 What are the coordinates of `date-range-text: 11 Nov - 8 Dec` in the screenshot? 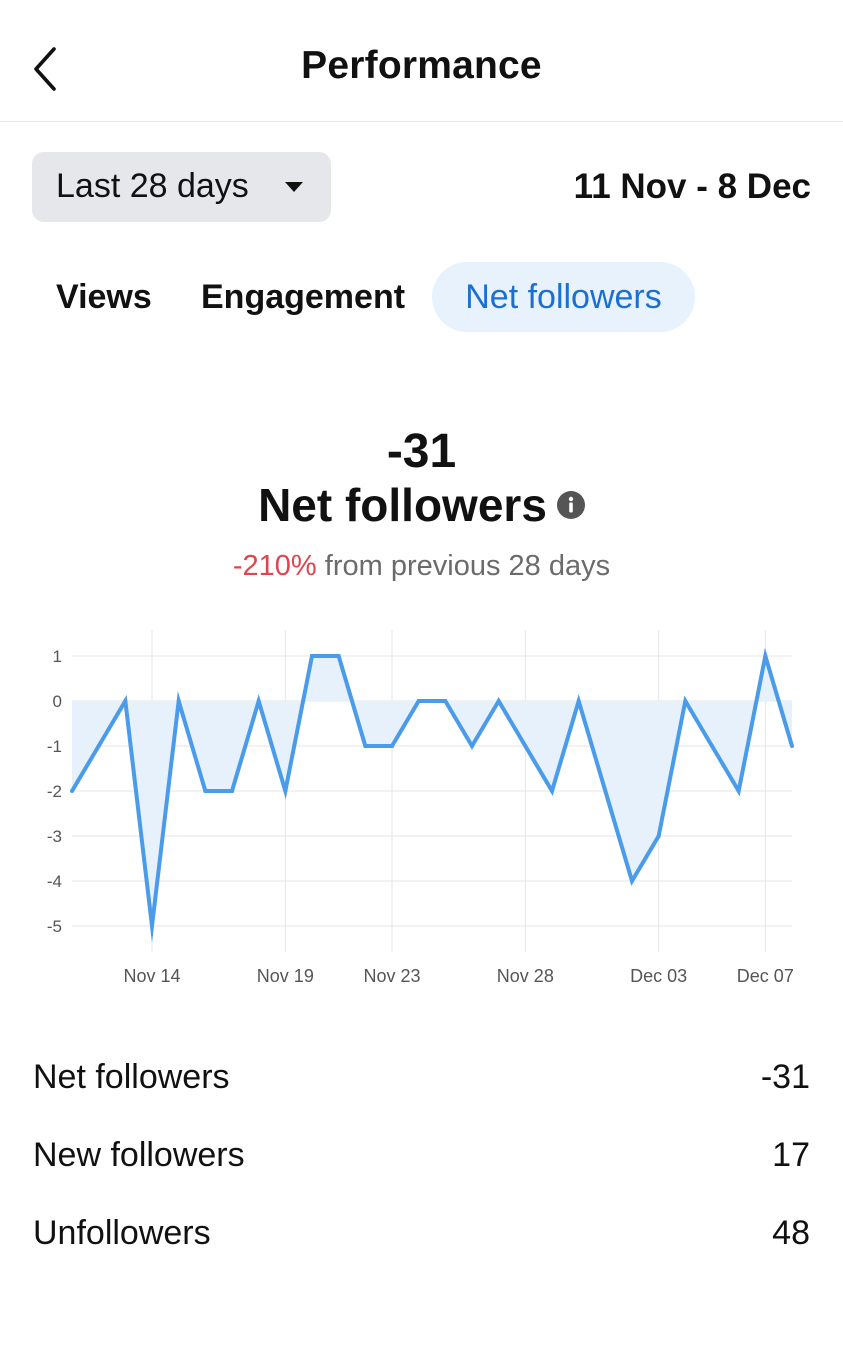 It's located at (692, 186).